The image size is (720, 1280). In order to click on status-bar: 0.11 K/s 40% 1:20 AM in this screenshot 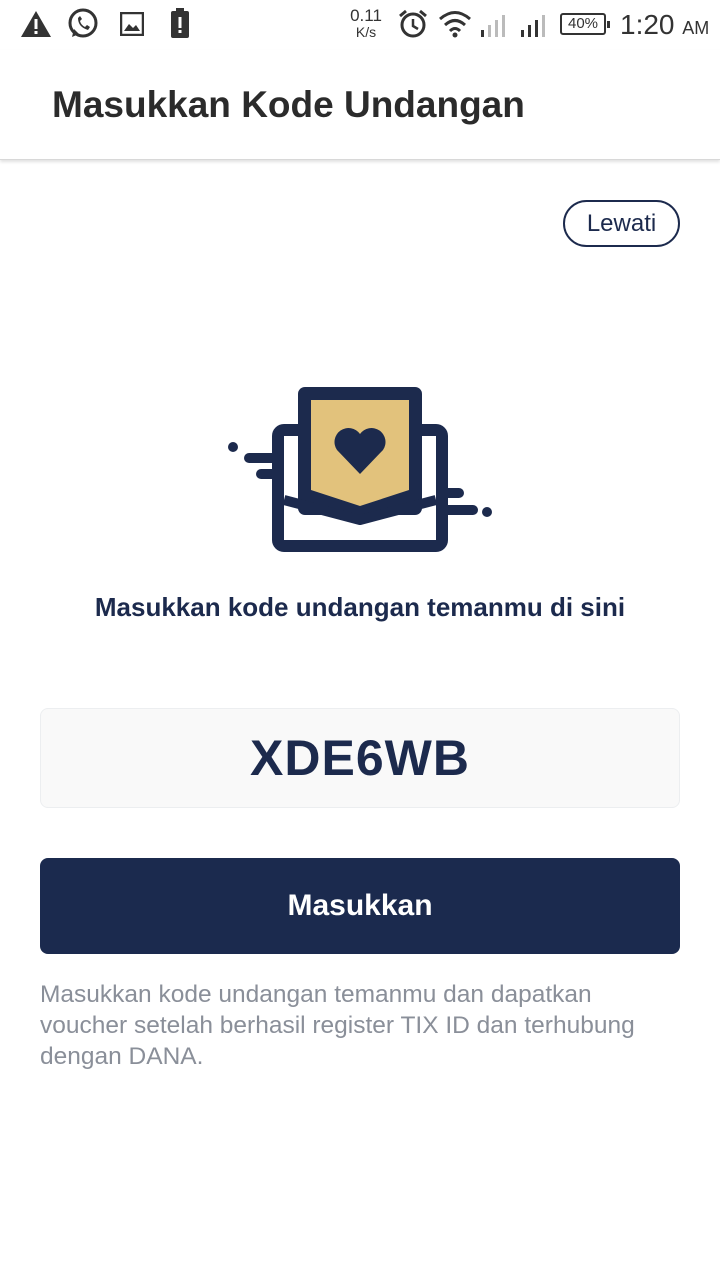, I will do `click(360, 25)`.